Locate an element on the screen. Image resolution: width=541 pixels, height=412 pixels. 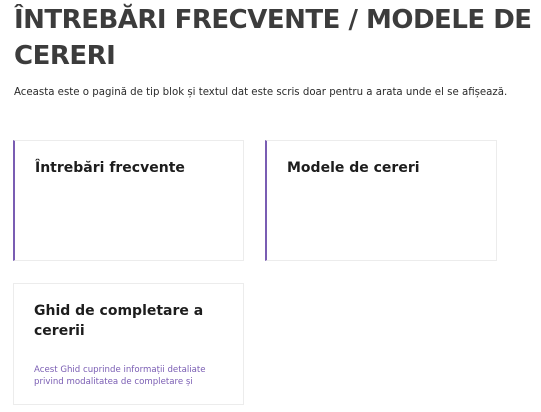
card-faq: Întrebări frecvente is located at coordinates (128, 200).